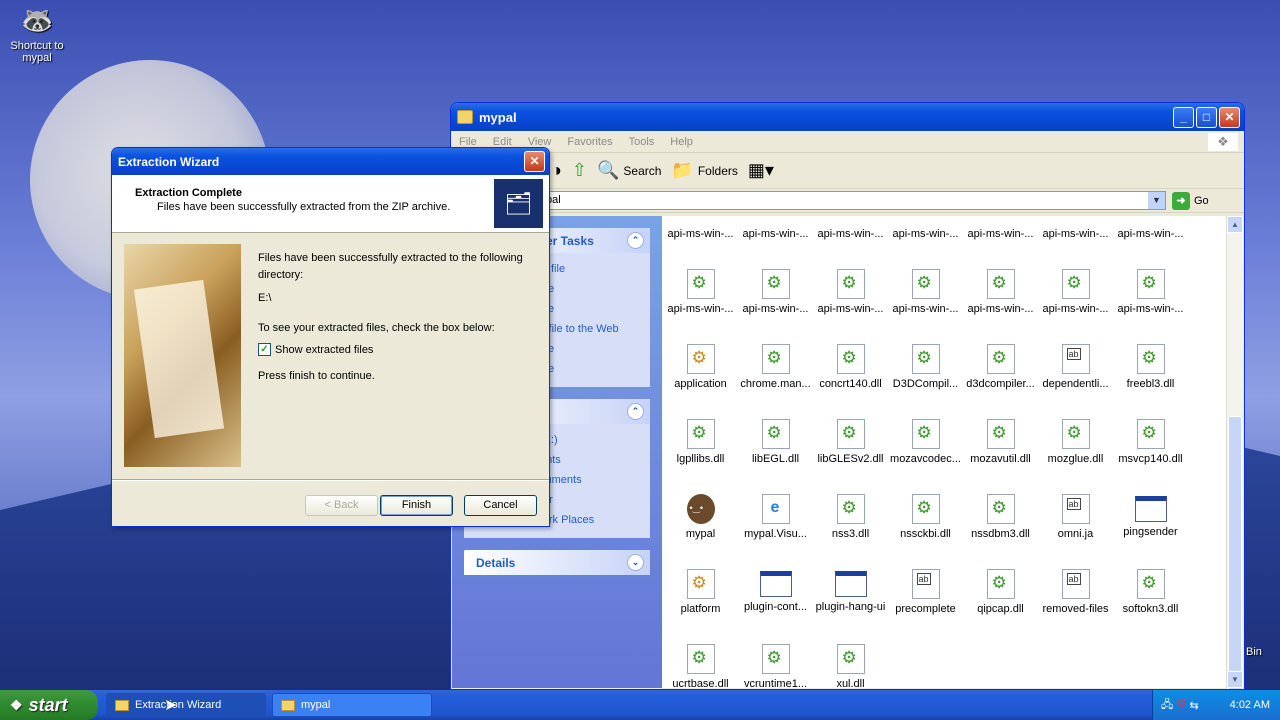 Image resolution: width=1280 pixels, height=720 pixels. Describe the element at coordinates (850, 367) in the screenshot. I see `file-item: concrt140.dll` at that location.